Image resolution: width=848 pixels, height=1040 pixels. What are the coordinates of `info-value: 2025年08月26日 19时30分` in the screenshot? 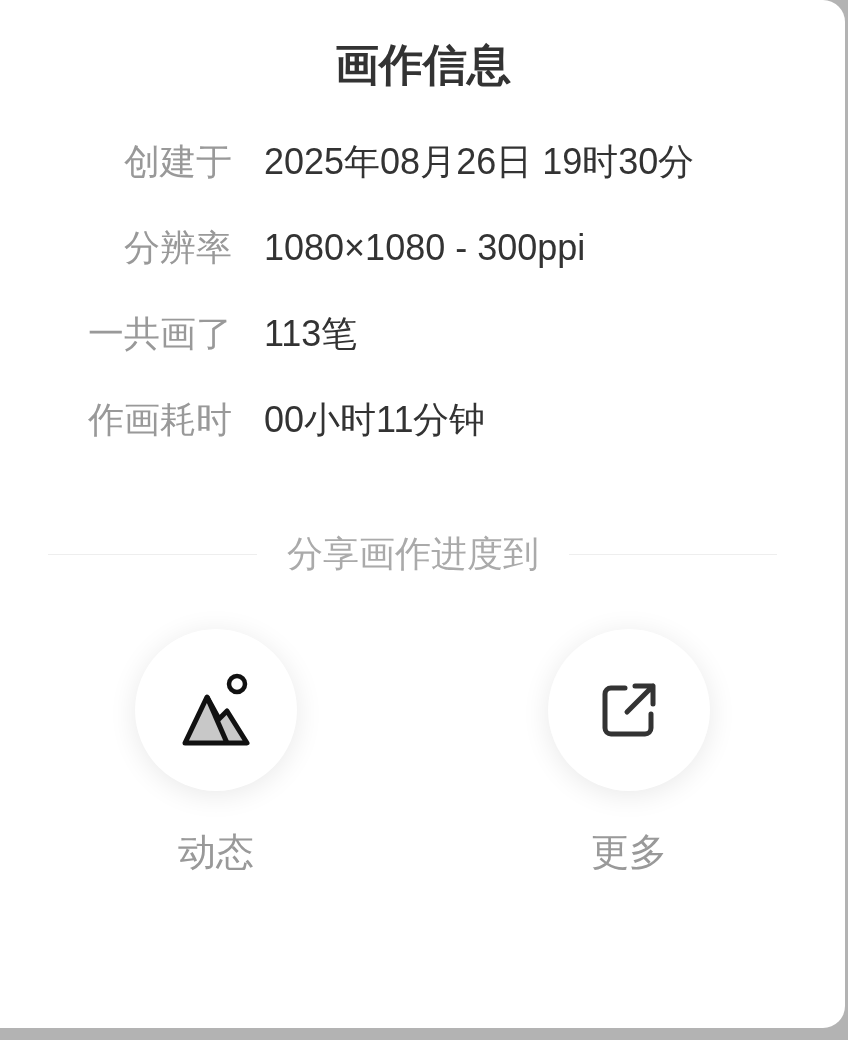 It's located at (480, 162).